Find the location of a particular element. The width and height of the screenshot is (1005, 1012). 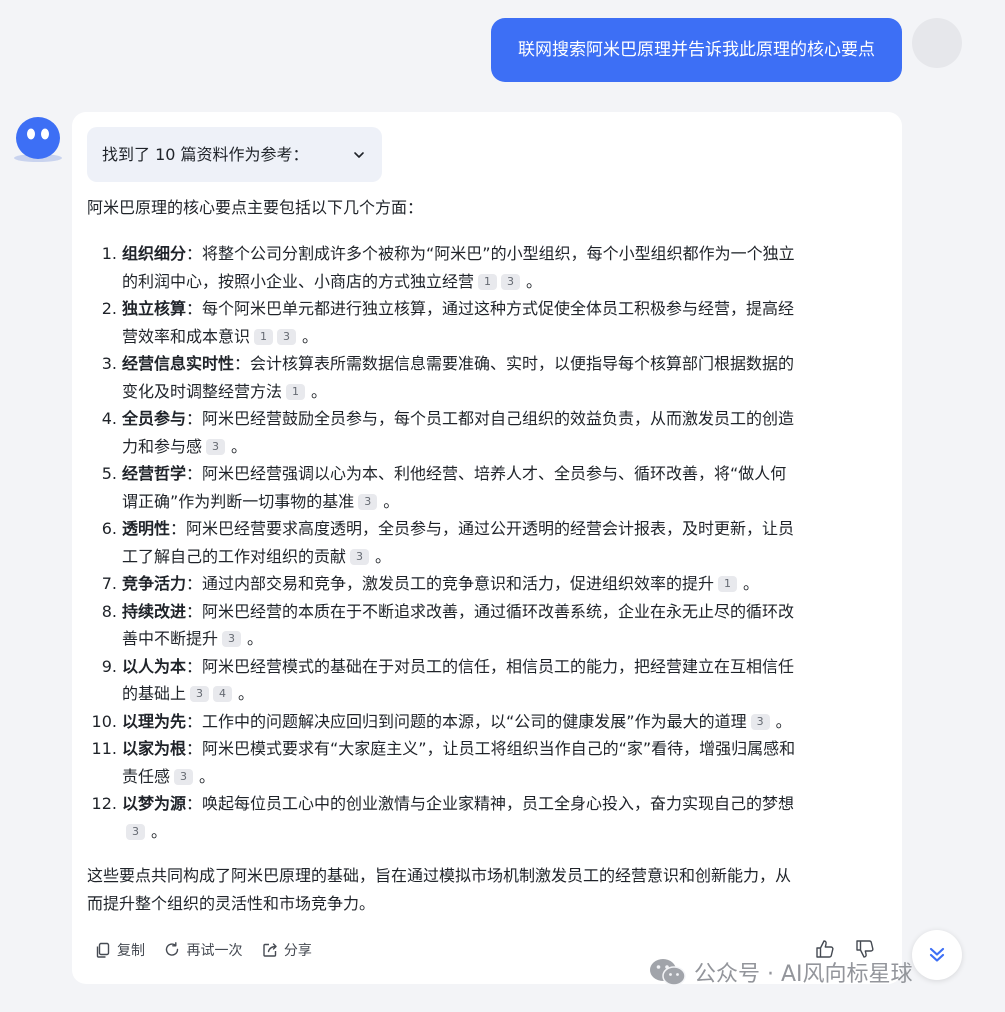

key-point-number: 3. is located at coordinates (109, 363).